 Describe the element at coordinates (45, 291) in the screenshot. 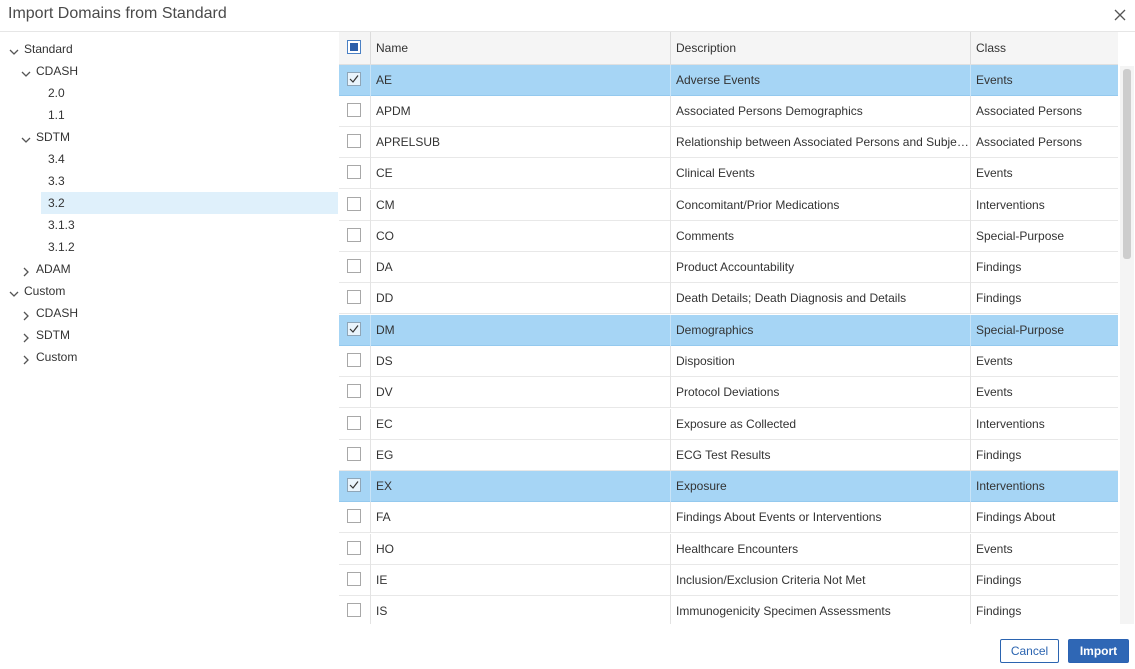

I see `tree-node-label: Custom` at that location.